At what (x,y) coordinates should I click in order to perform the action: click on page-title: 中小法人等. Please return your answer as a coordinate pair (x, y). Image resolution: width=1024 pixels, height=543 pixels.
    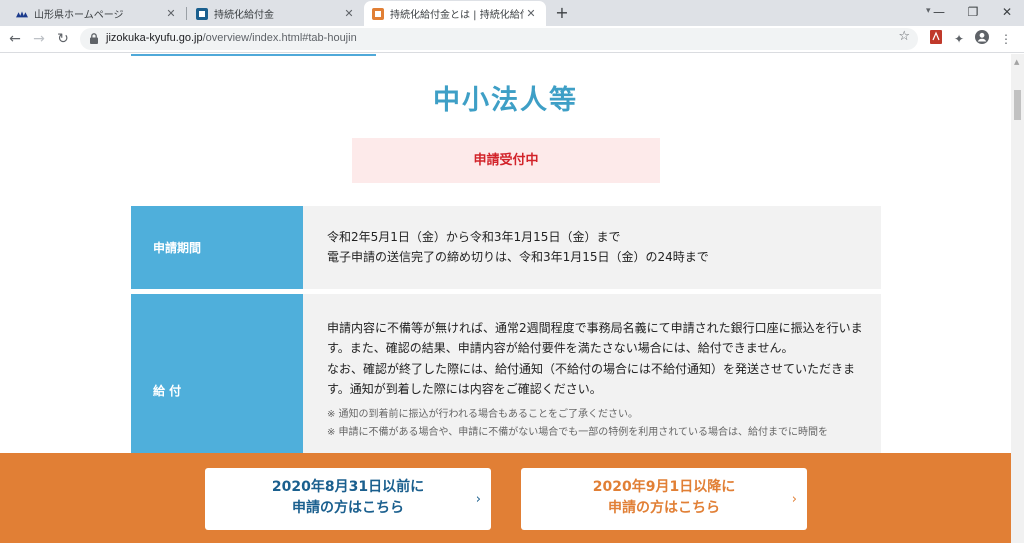
    Looking at the image, I should click on (505, 100).